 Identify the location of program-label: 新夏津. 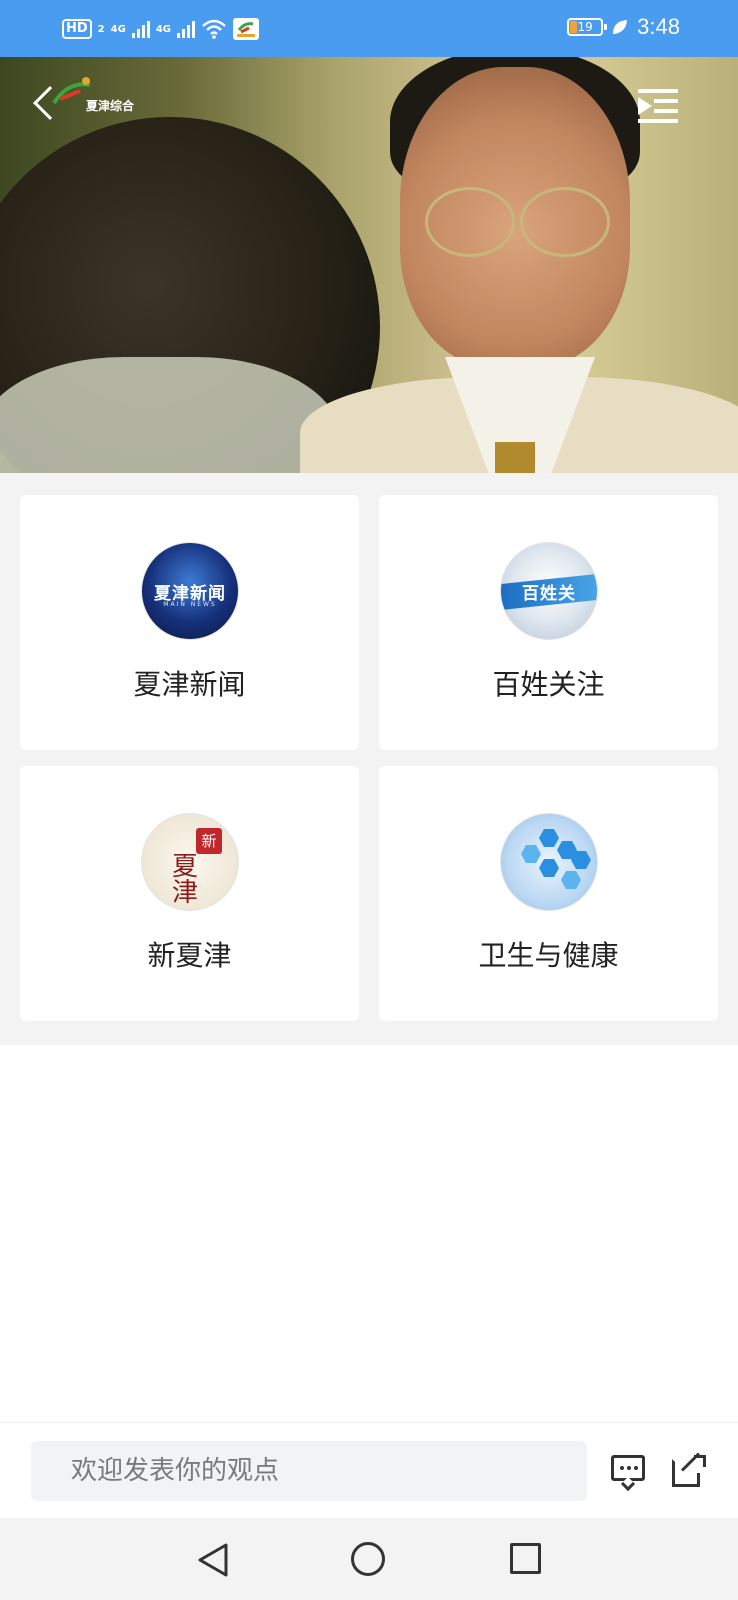
(189, 955).